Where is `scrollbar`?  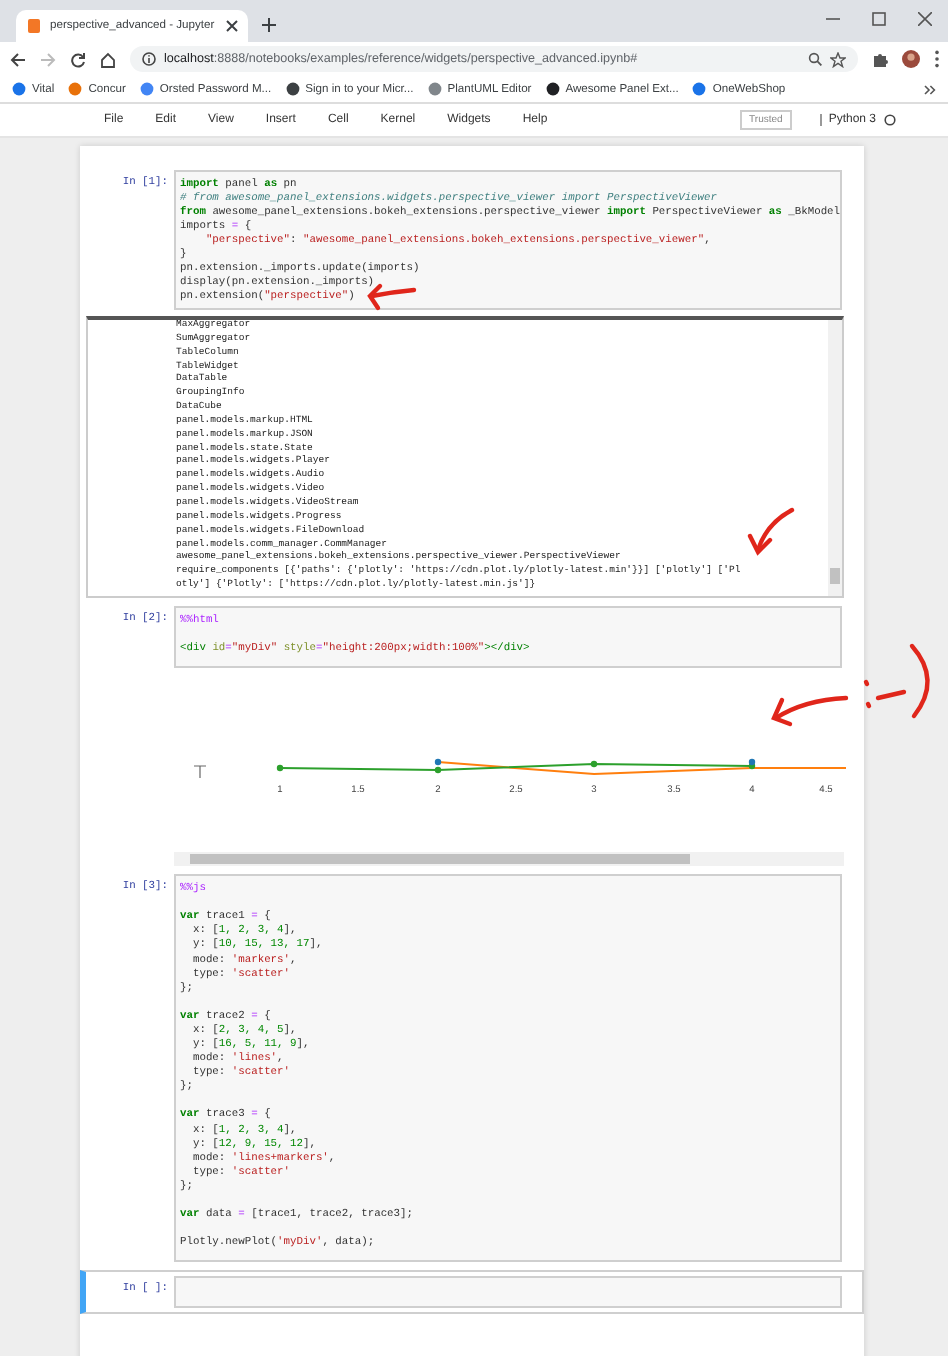 scrollbar is located at coordinates (835, 458).